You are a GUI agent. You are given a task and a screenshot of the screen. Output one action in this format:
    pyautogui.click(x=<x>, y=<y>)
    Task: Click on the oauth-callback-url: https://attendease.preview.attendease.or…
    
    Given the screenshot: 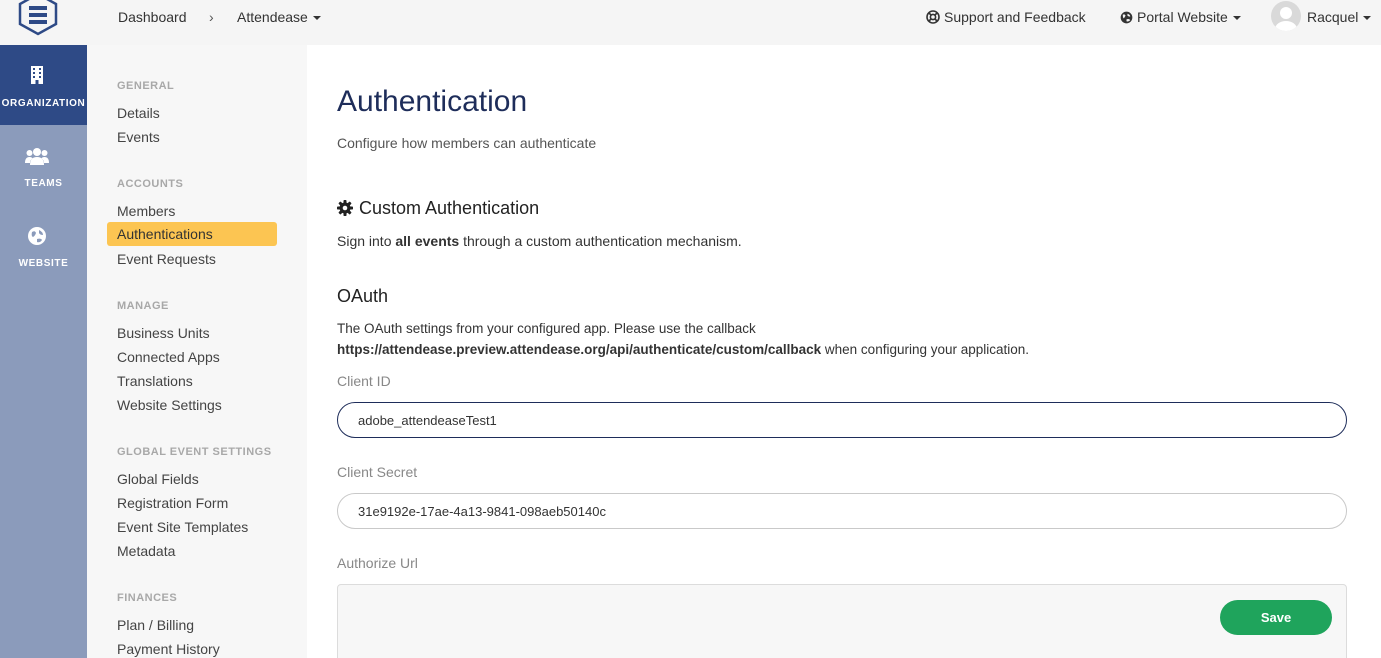 What is the action you would take?
    pyautogui.click(x=579, y=349)
    